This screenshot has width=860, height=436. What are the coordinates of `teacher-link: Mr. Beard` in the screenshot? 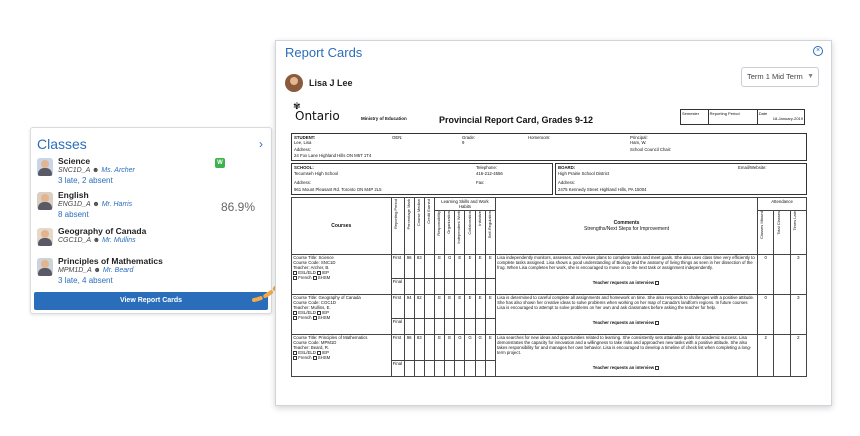 It's located at (118, 270).